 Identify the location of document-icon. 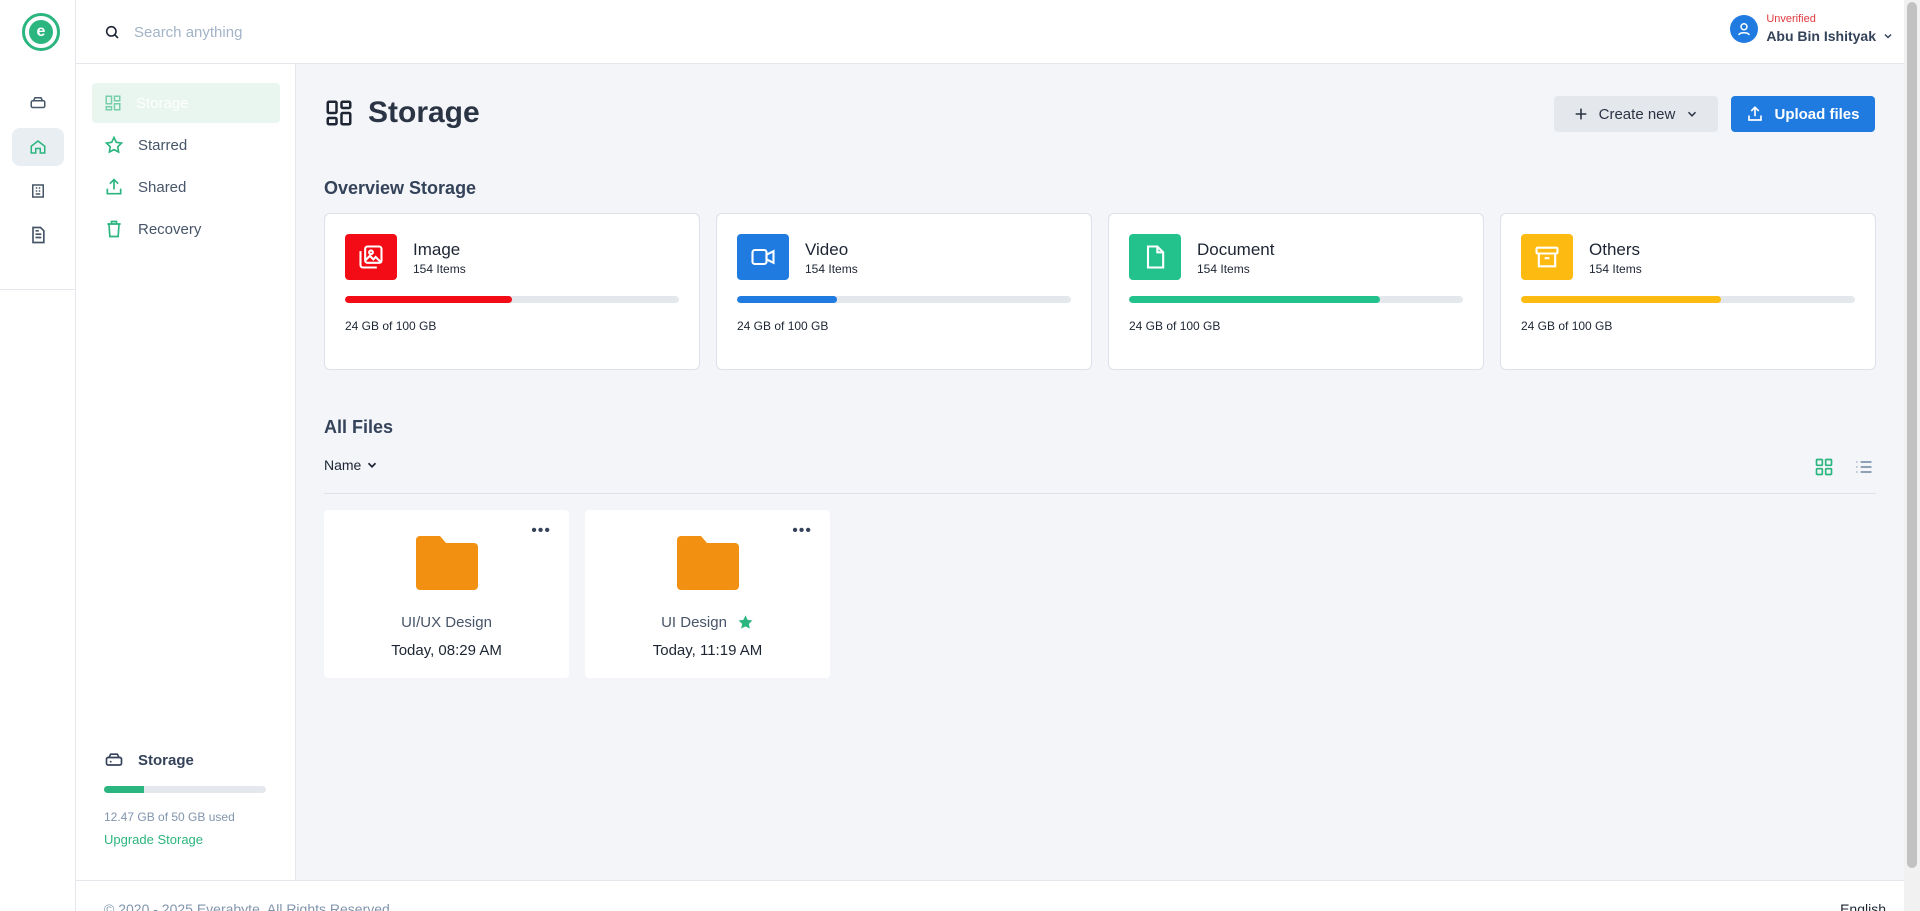
(1155, 257).